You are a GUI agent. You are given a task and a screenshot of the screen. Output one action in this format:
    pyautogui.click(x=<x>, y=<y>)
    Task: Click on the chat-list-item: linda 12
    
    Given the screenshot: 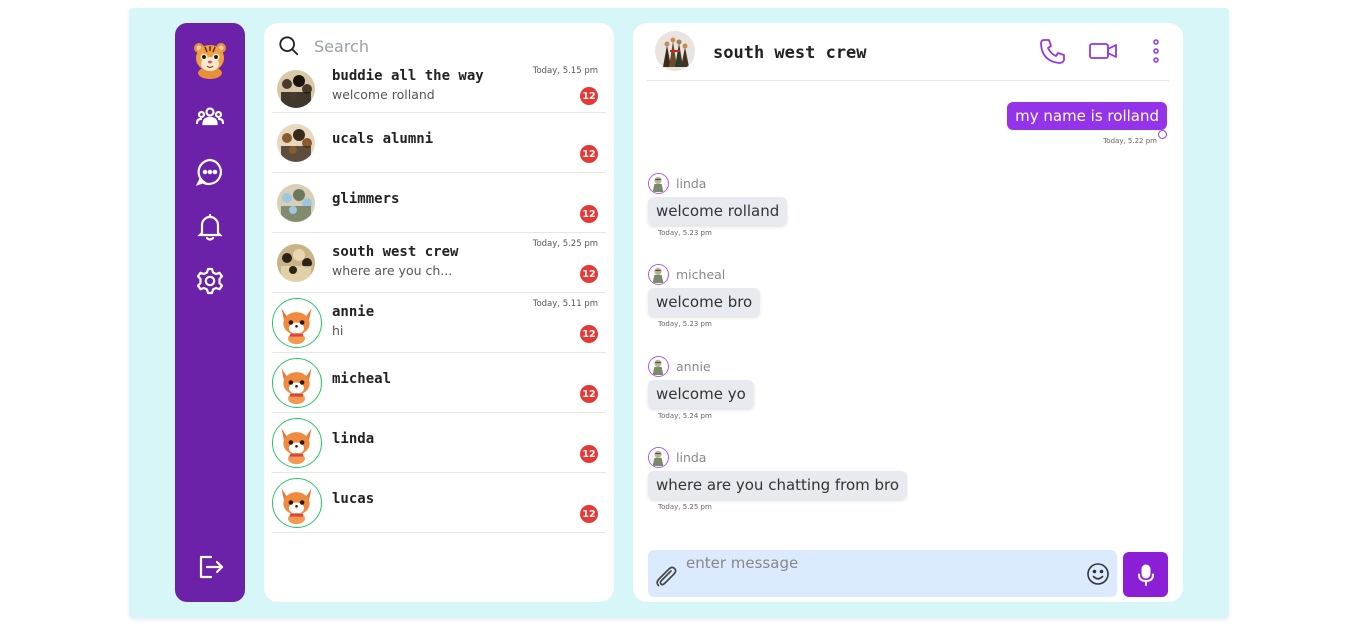 What is the action you would take?
    pyautogui.click(x=439, y=443)
    